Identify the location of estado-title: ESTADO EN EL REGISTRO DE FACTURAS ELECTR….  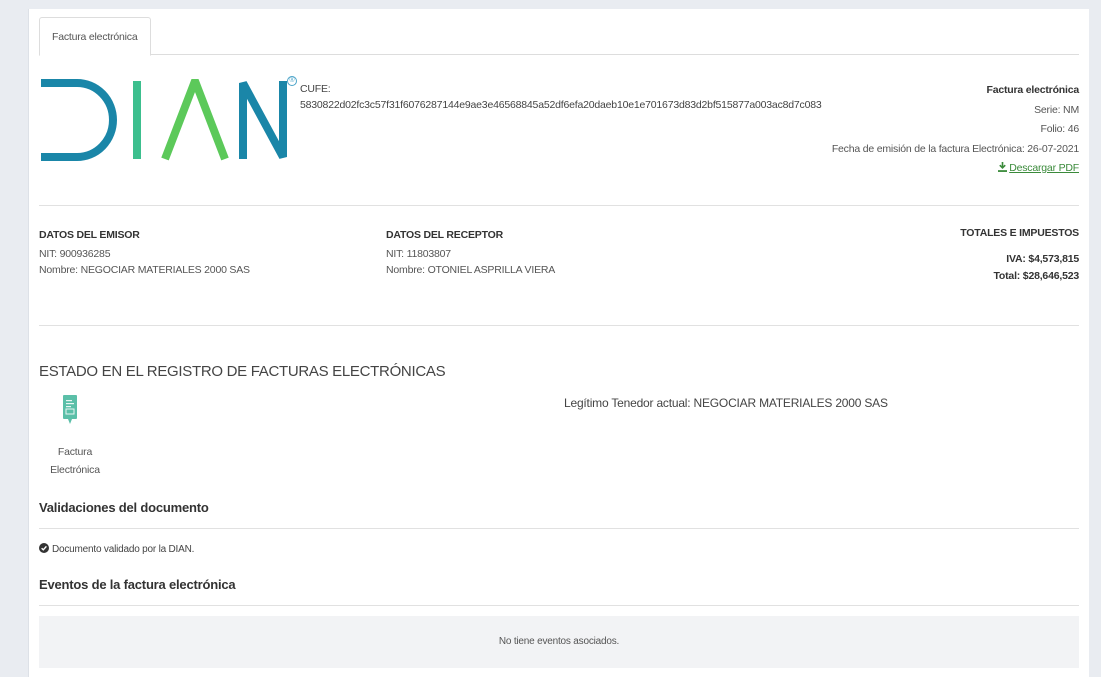
(242, 371).